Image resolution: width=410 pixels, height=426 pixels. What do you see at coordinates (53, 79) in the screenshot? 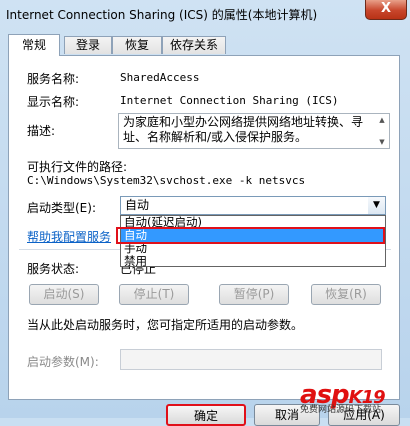
I see `service-name-label: 服务名称:` at bounding box center [53, 79].